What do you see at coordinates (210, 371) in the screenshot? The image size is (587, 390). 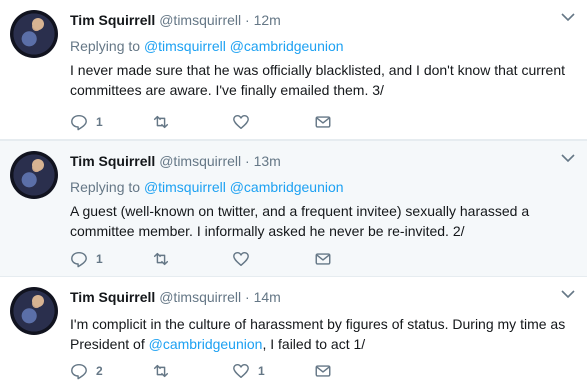 I see `tweet-actions: 2 1` at bounding box center [210, 371].